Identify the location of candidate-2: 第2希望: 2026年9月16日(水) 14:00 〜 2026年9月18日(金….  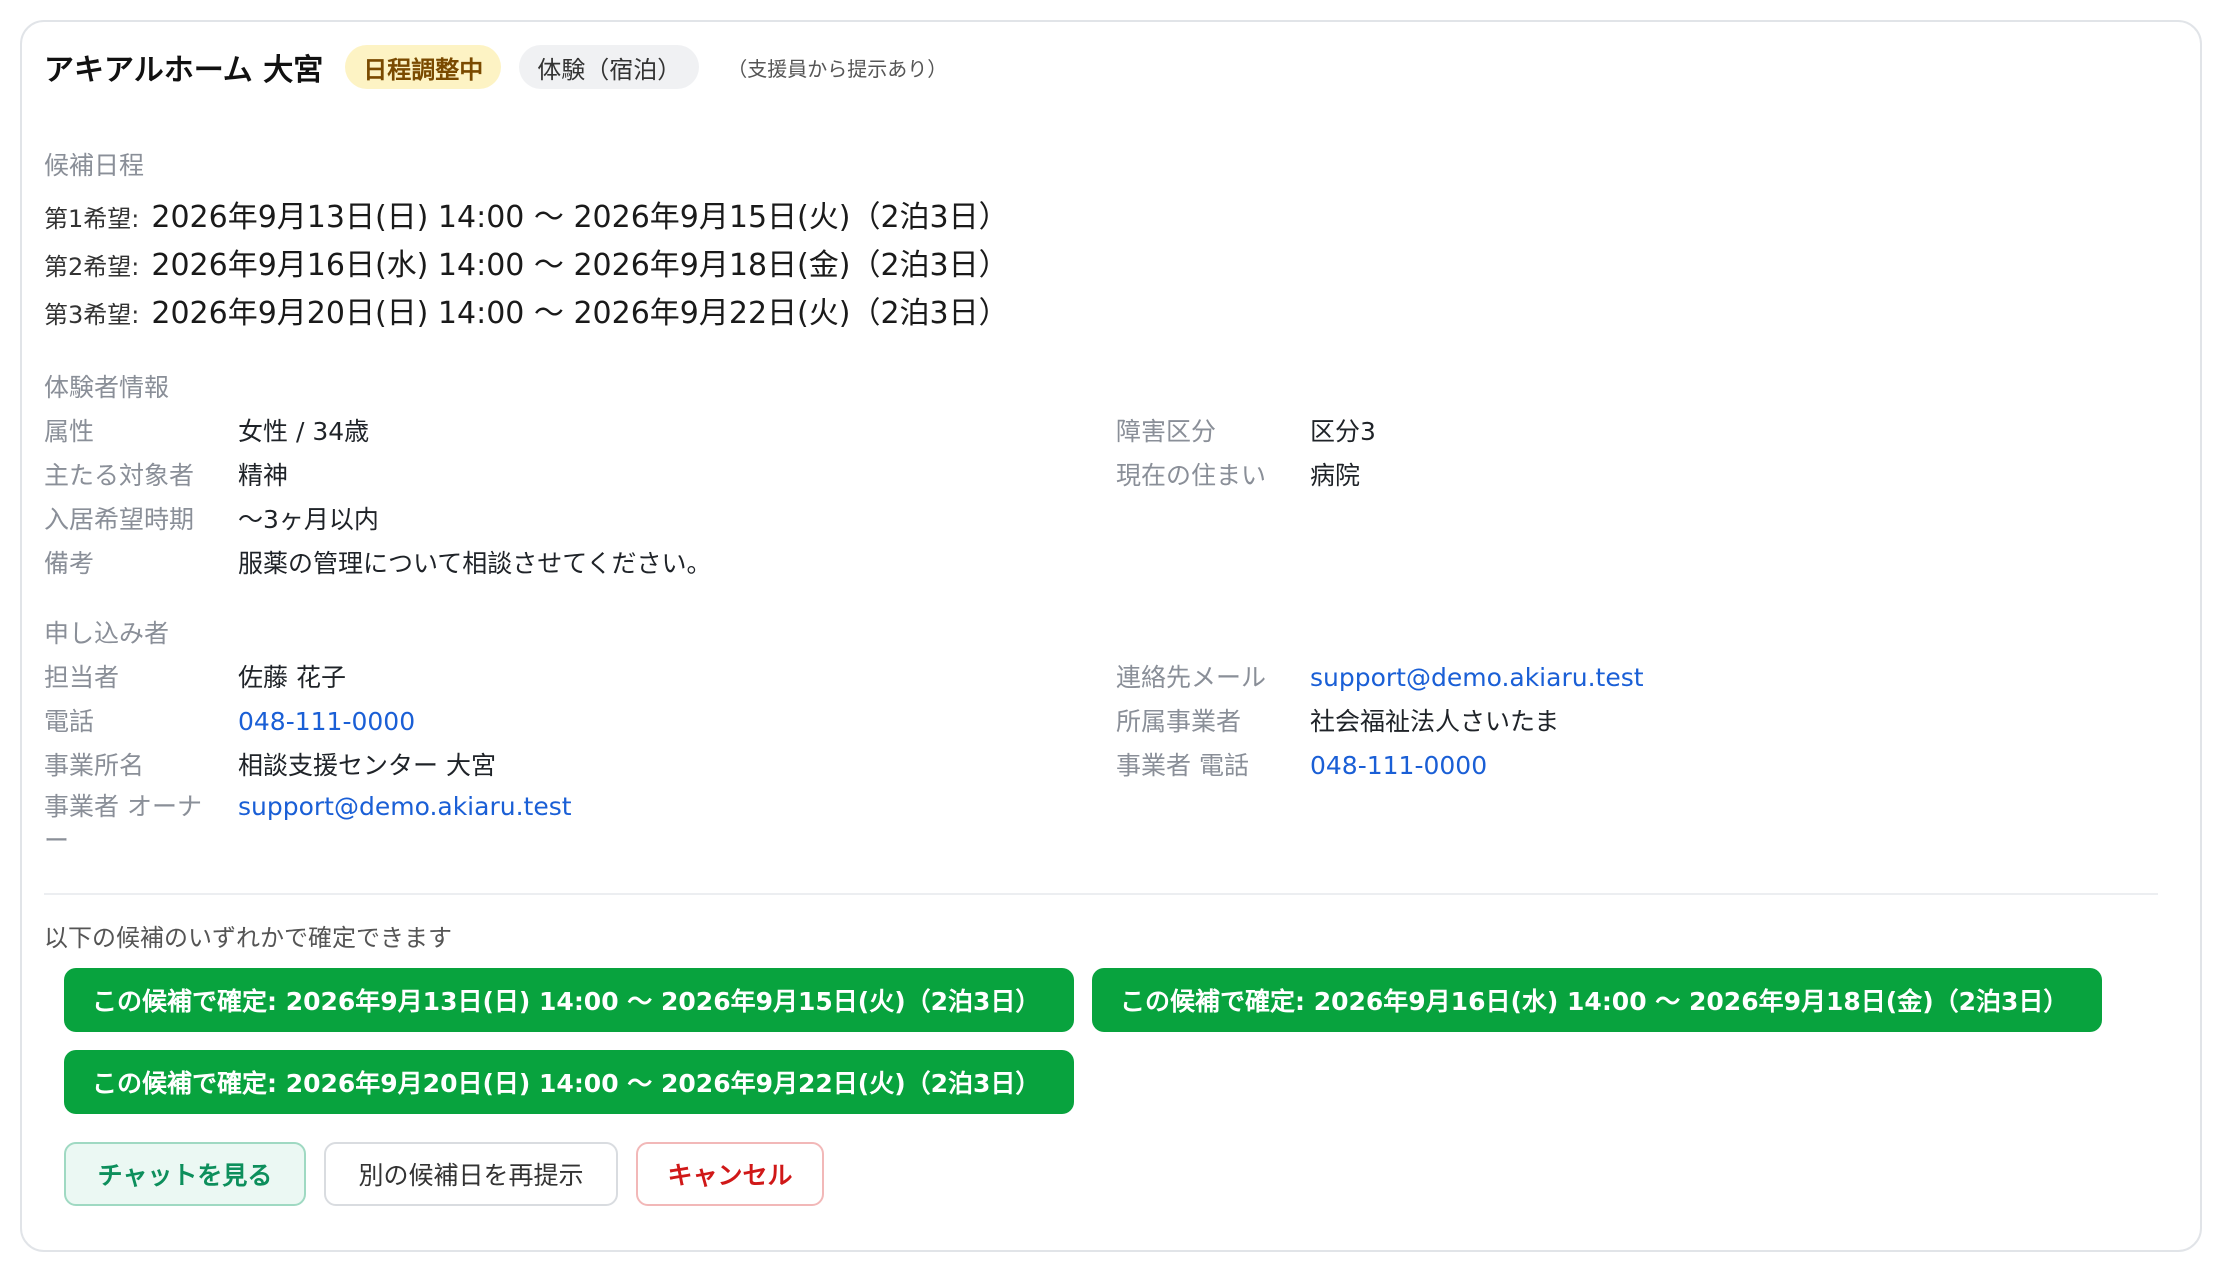
(526, 262).